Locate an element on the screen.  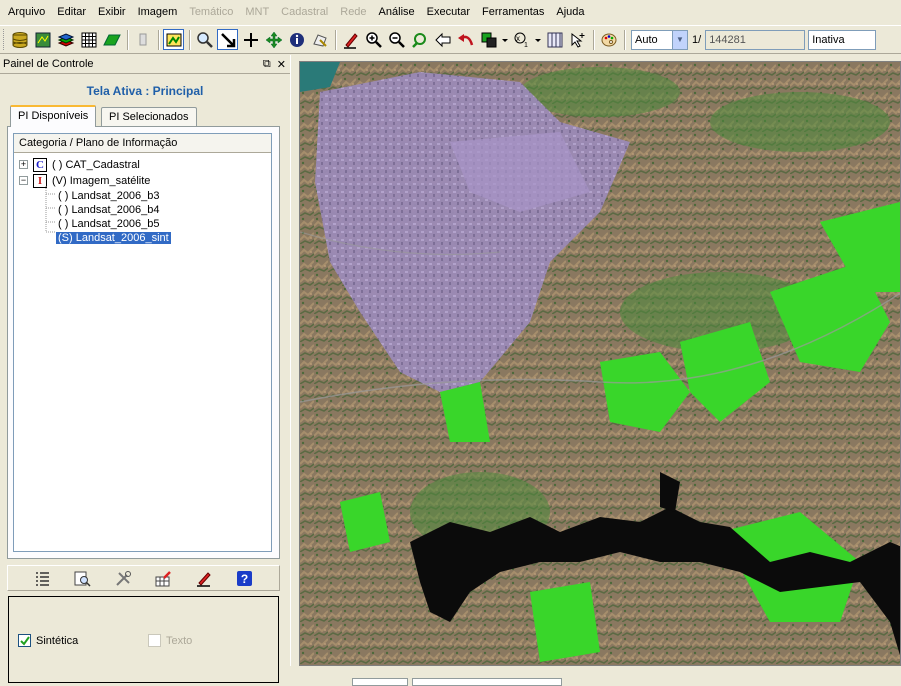
pointer-arrow-icon is located at coordinates (227, 39).